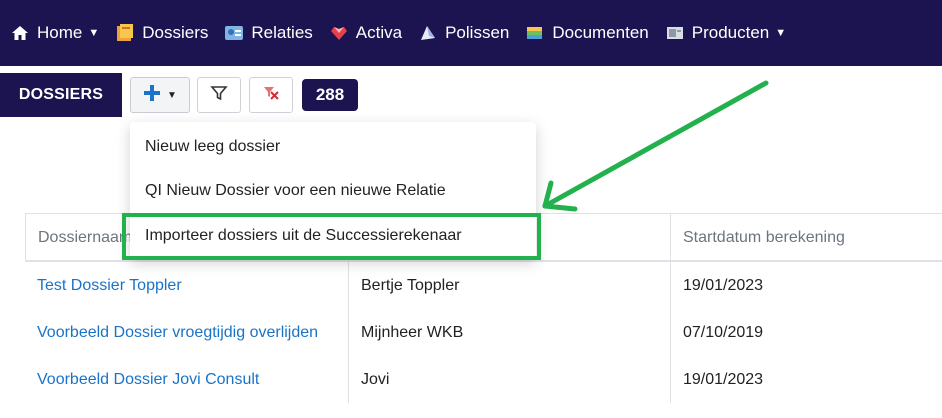  I want to click on filter-icon, so click(219, 95).